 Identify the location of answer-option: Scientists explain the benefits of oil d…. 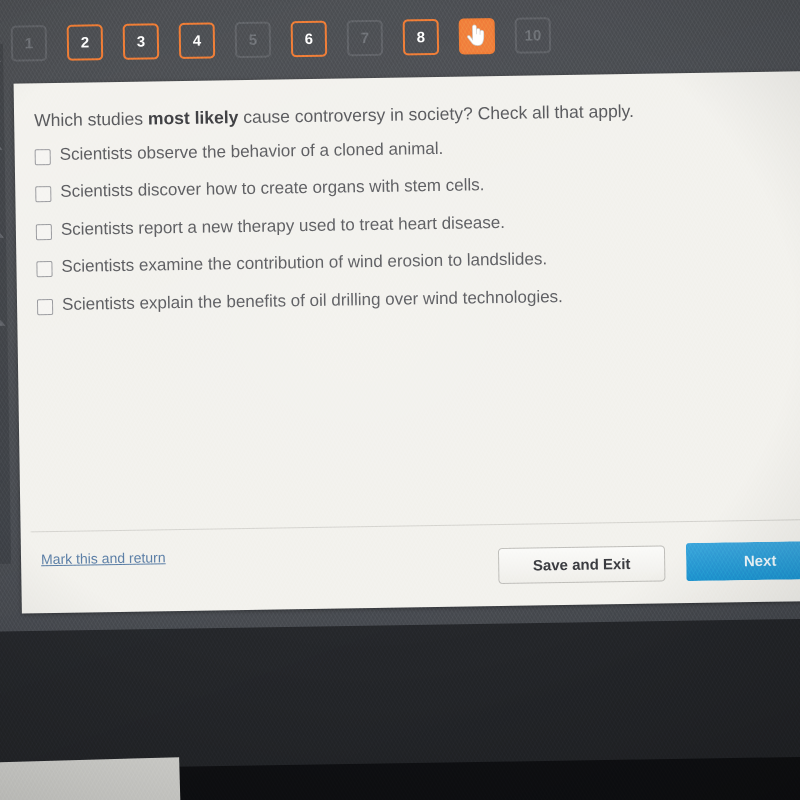
(410, 299).